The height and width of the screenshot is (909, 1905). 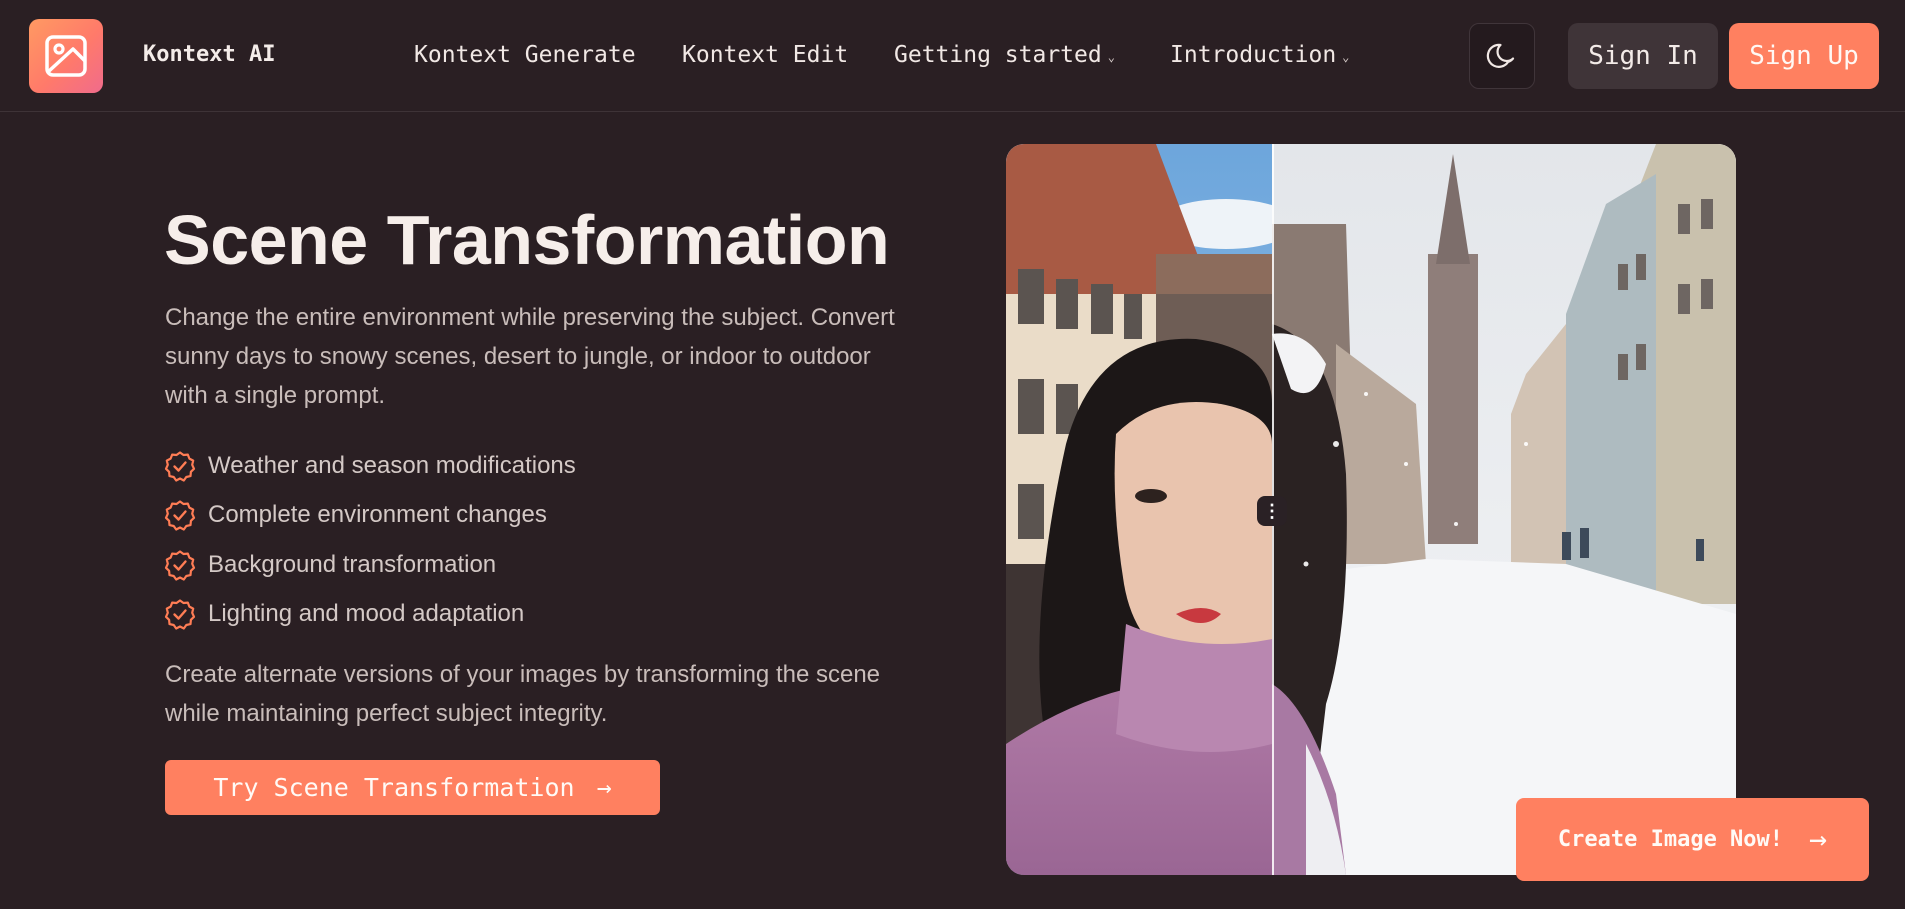 What do you see at coordinates (392, 465) in the screenshot?
I see `feature-label: Weather and season modifications` at bounding box center [392, 465].